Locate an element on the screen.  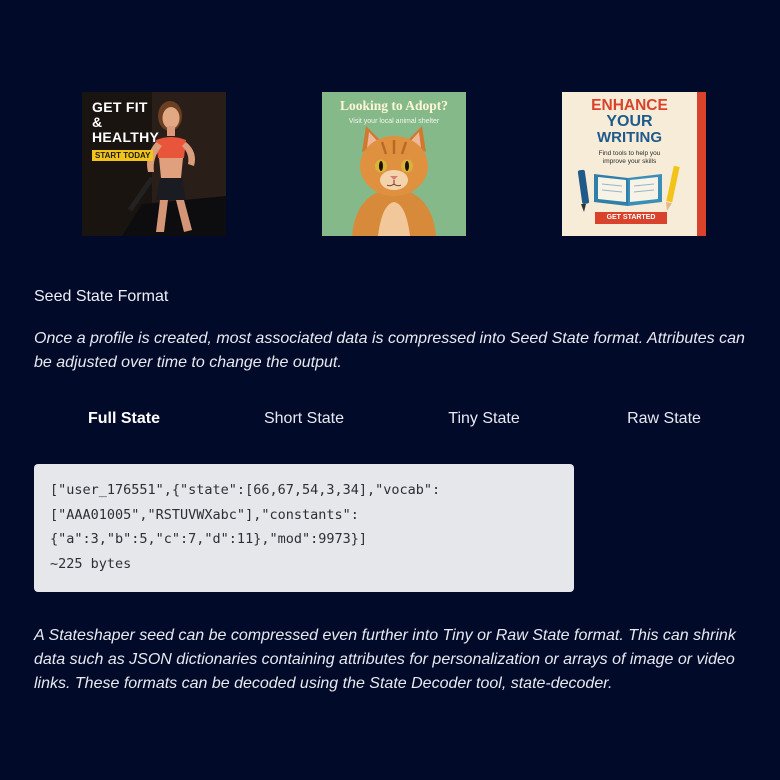
fitness-headline: GET FIT & HEALTHY is located at coordinates (125, 122).